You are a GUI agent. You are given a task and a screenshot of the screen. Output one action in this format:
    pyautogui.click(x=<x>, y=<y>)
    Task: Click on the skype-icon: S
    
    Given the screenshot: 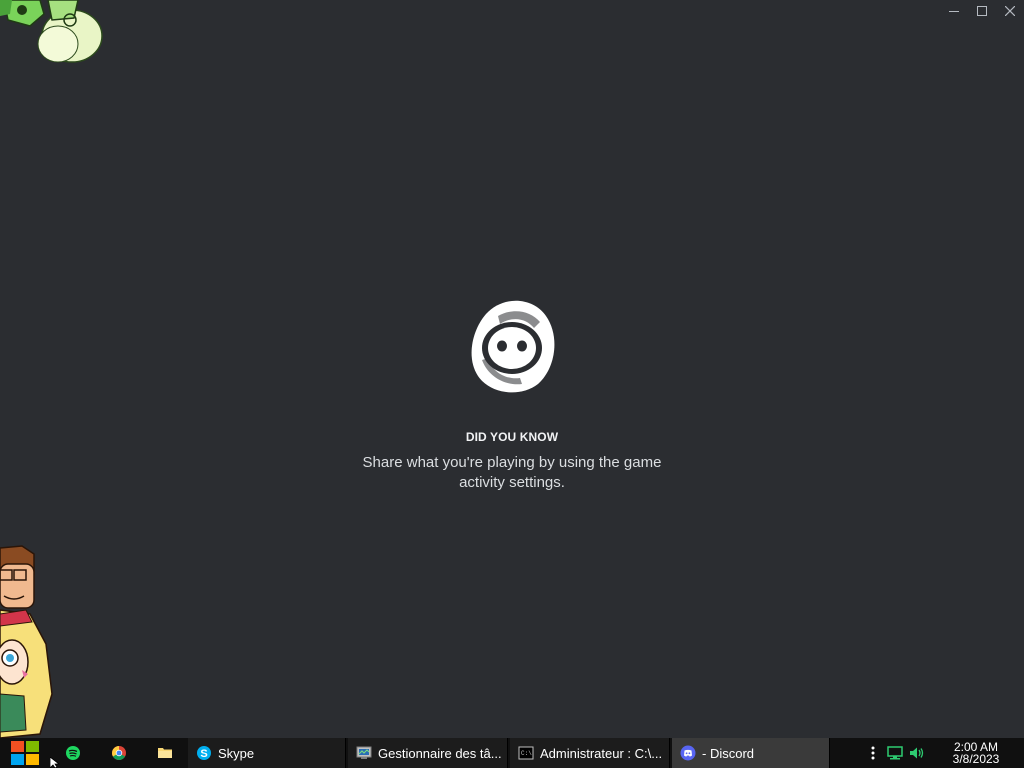 What is the action you would take?
    pyautogui.click(x=204, y=753)
    